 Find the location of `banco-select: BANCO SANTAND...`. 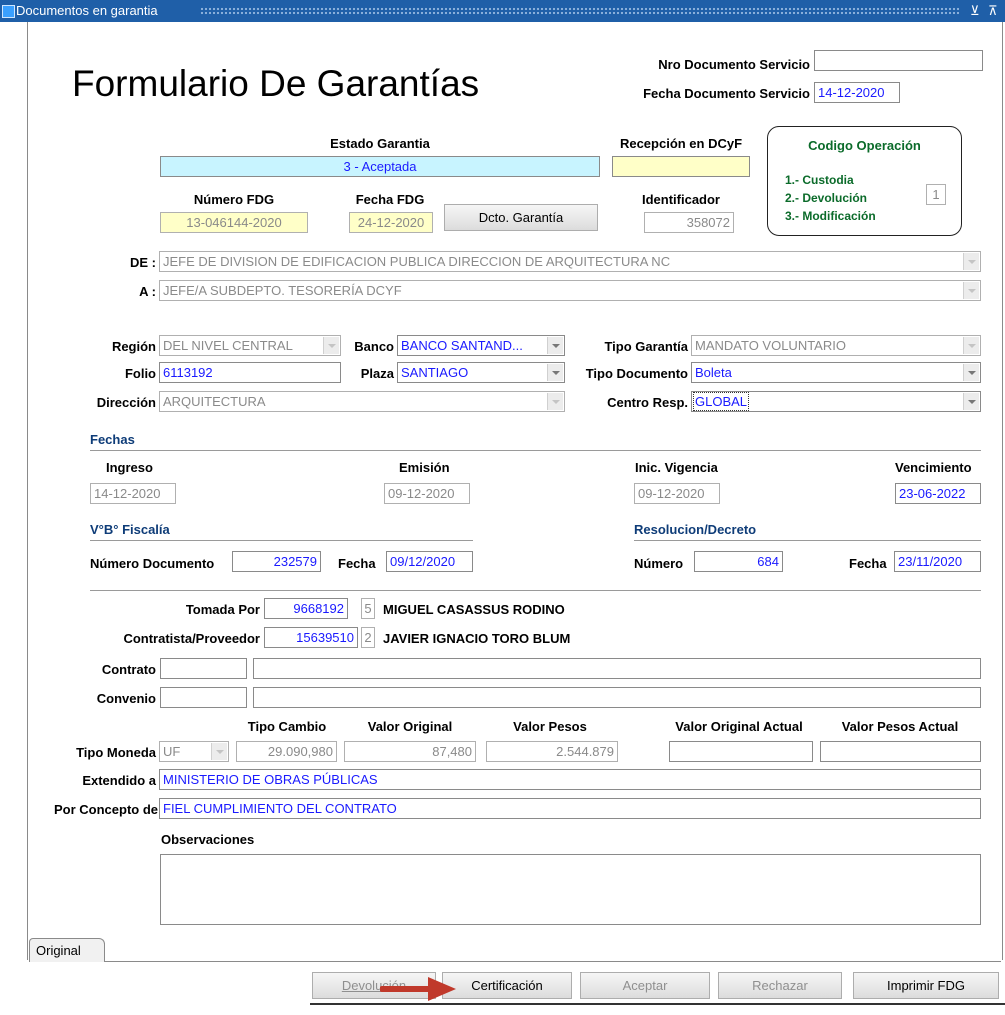

banco-select: BANCO SANTAND... is located at coordinates (481, 345).